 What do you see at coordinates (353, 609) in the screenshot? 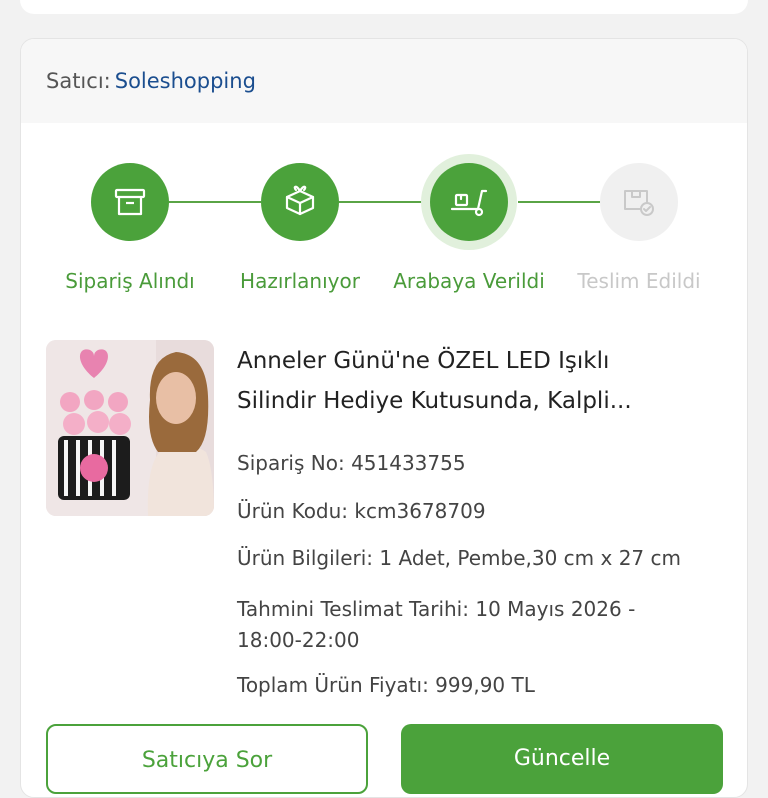
I see `delivery-label: Tahmini Teslimat Tarihi:` at bounding box center [353, 609].